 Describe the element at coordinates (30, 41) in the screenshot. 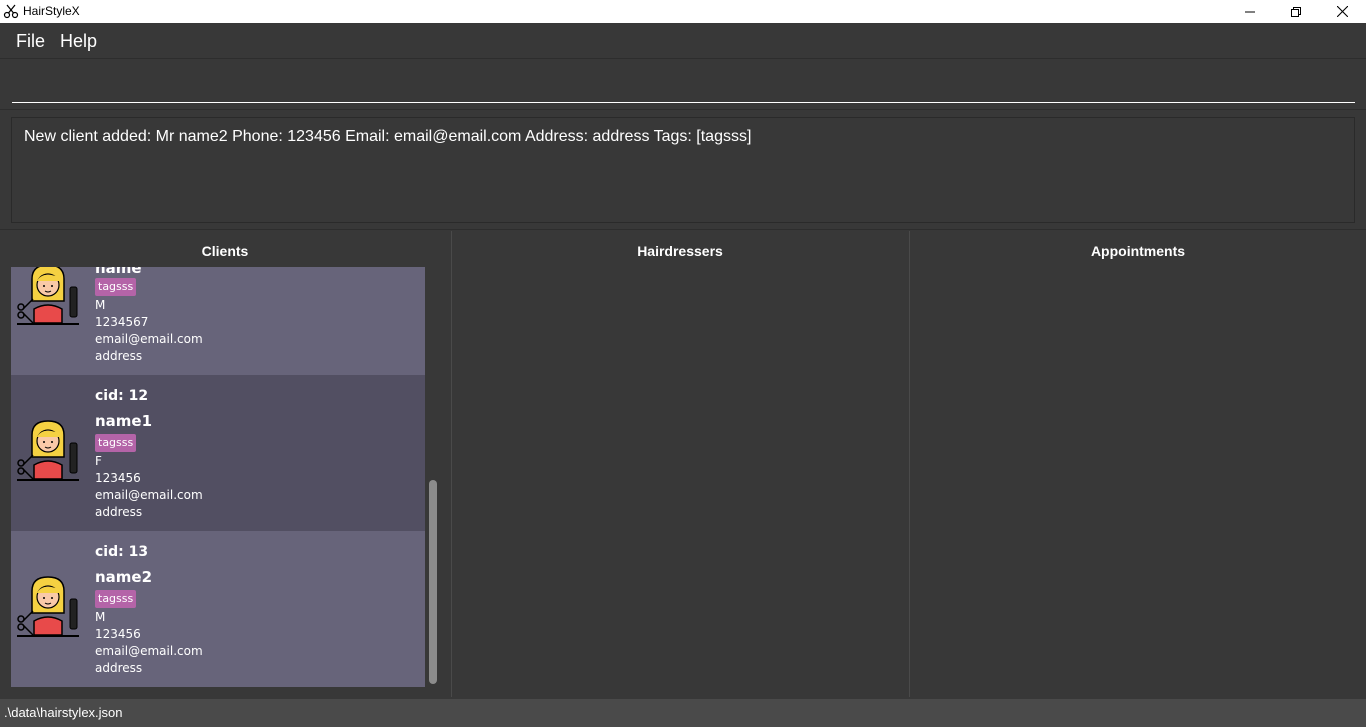

I see `menu-file: File` at that location.